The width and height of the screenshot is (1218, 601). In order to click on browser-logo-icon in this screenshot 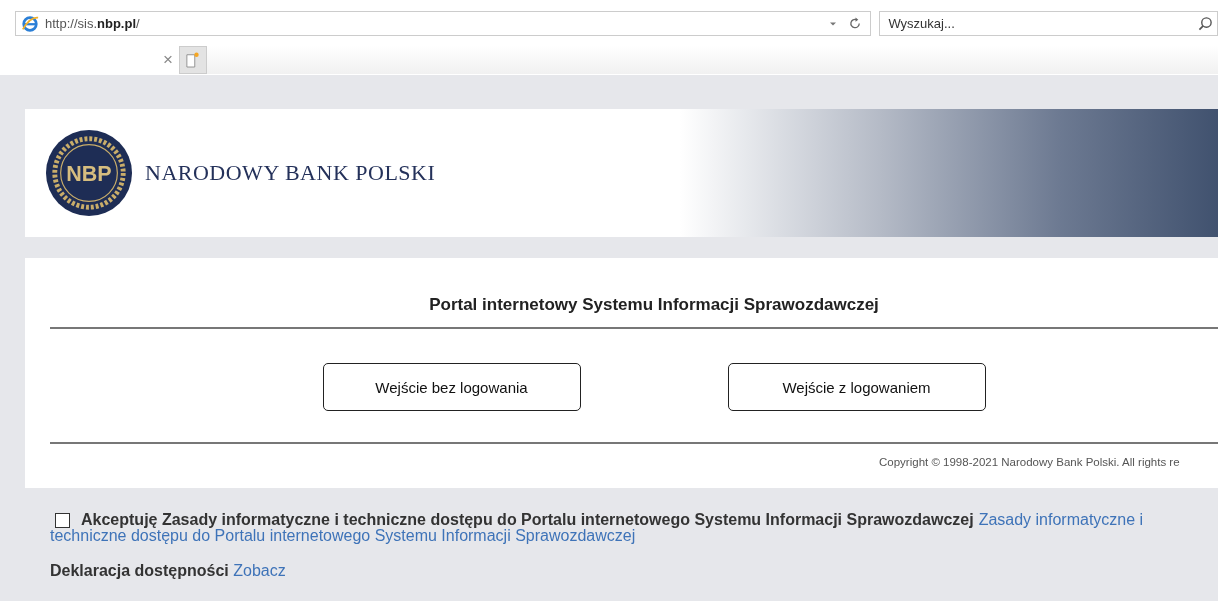, I will do `click(30, 23)`.